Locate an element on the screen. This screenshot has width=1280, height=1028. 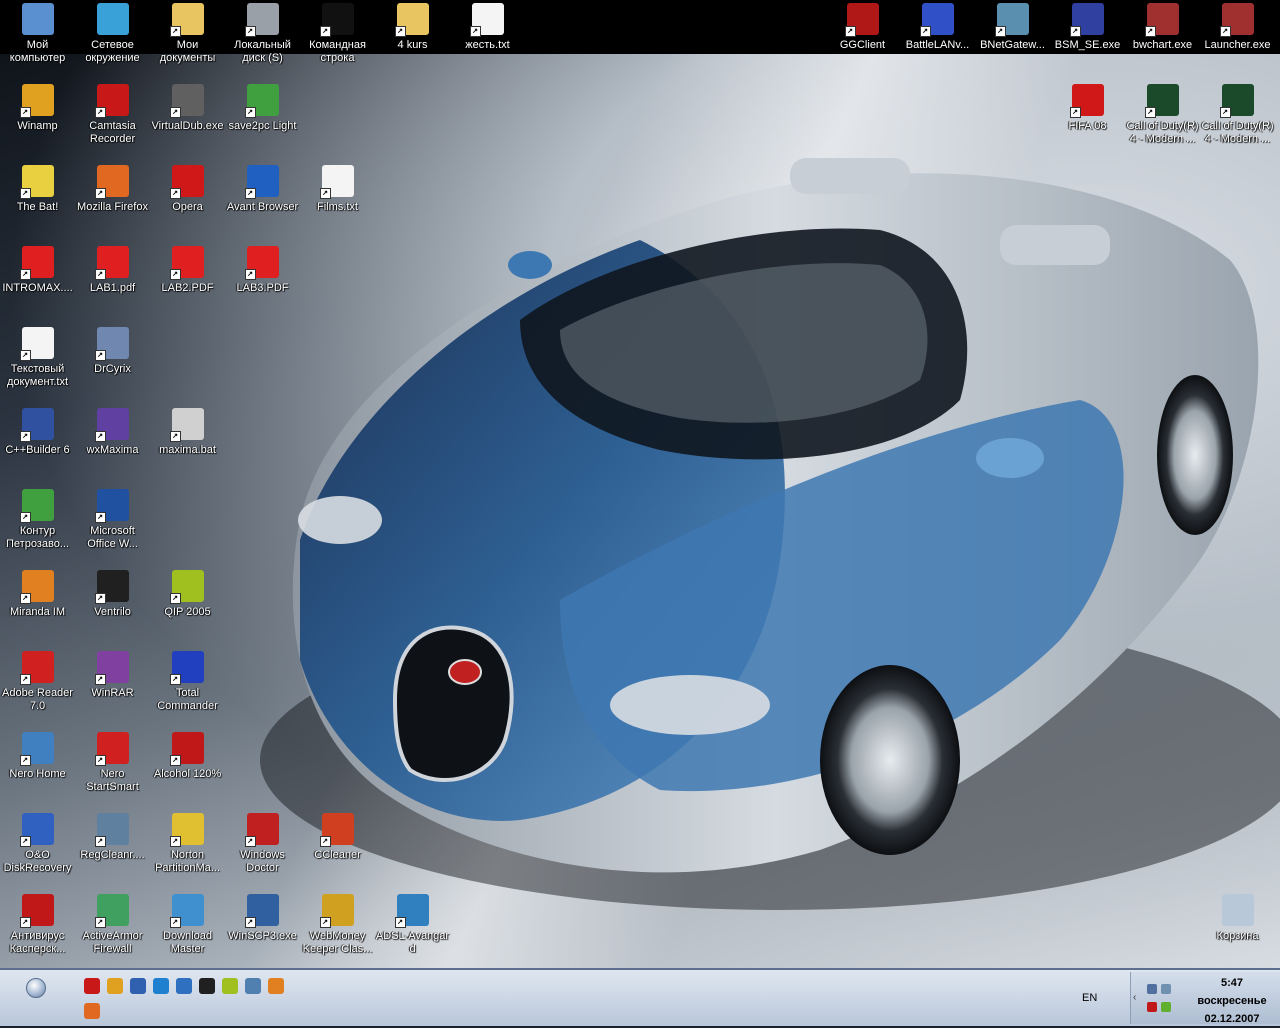
desktop-icon: ↗ DrCyrix is located at coordinates (112, 351).